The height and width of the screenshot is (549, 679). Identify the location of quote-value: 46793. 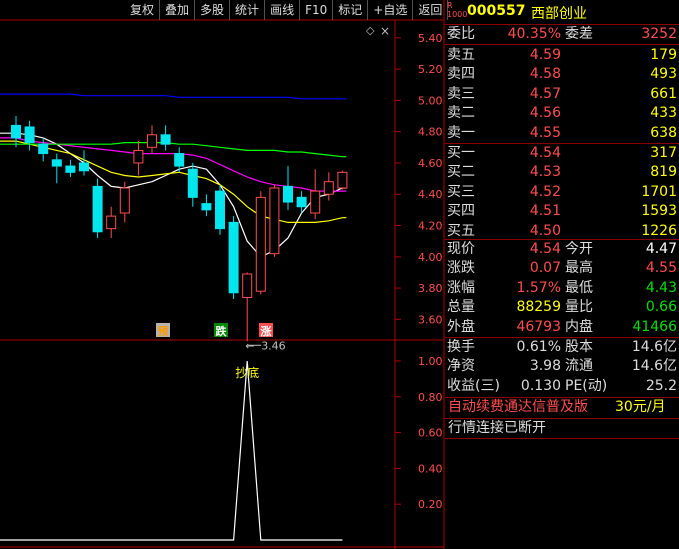
(538, 326).